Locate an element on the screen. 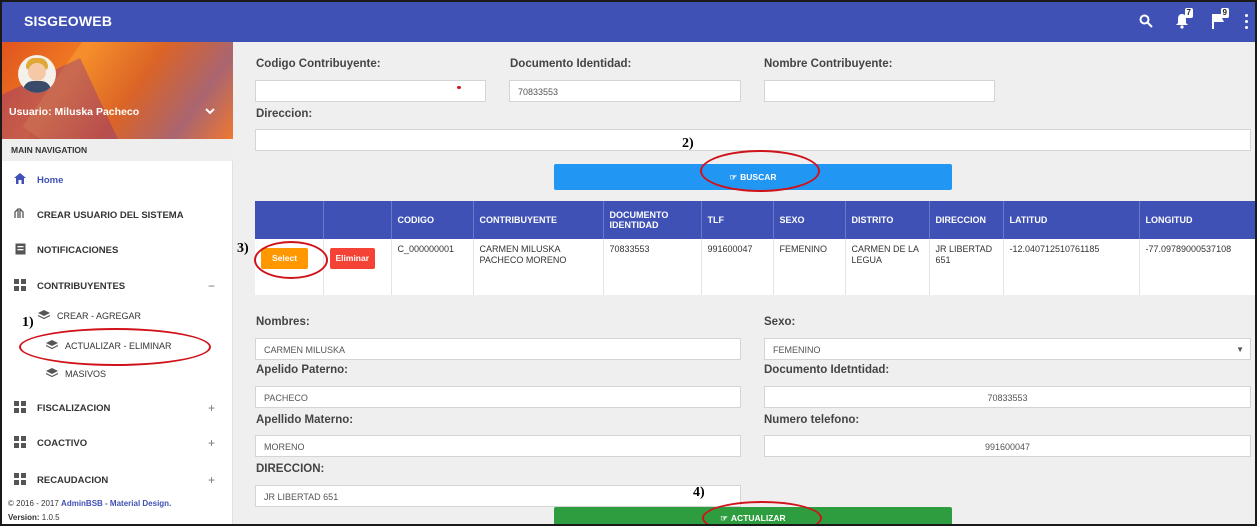 The height and width of the screenshot is (526, 1257). collapse-icon: − is located at coordinates (211, 286).